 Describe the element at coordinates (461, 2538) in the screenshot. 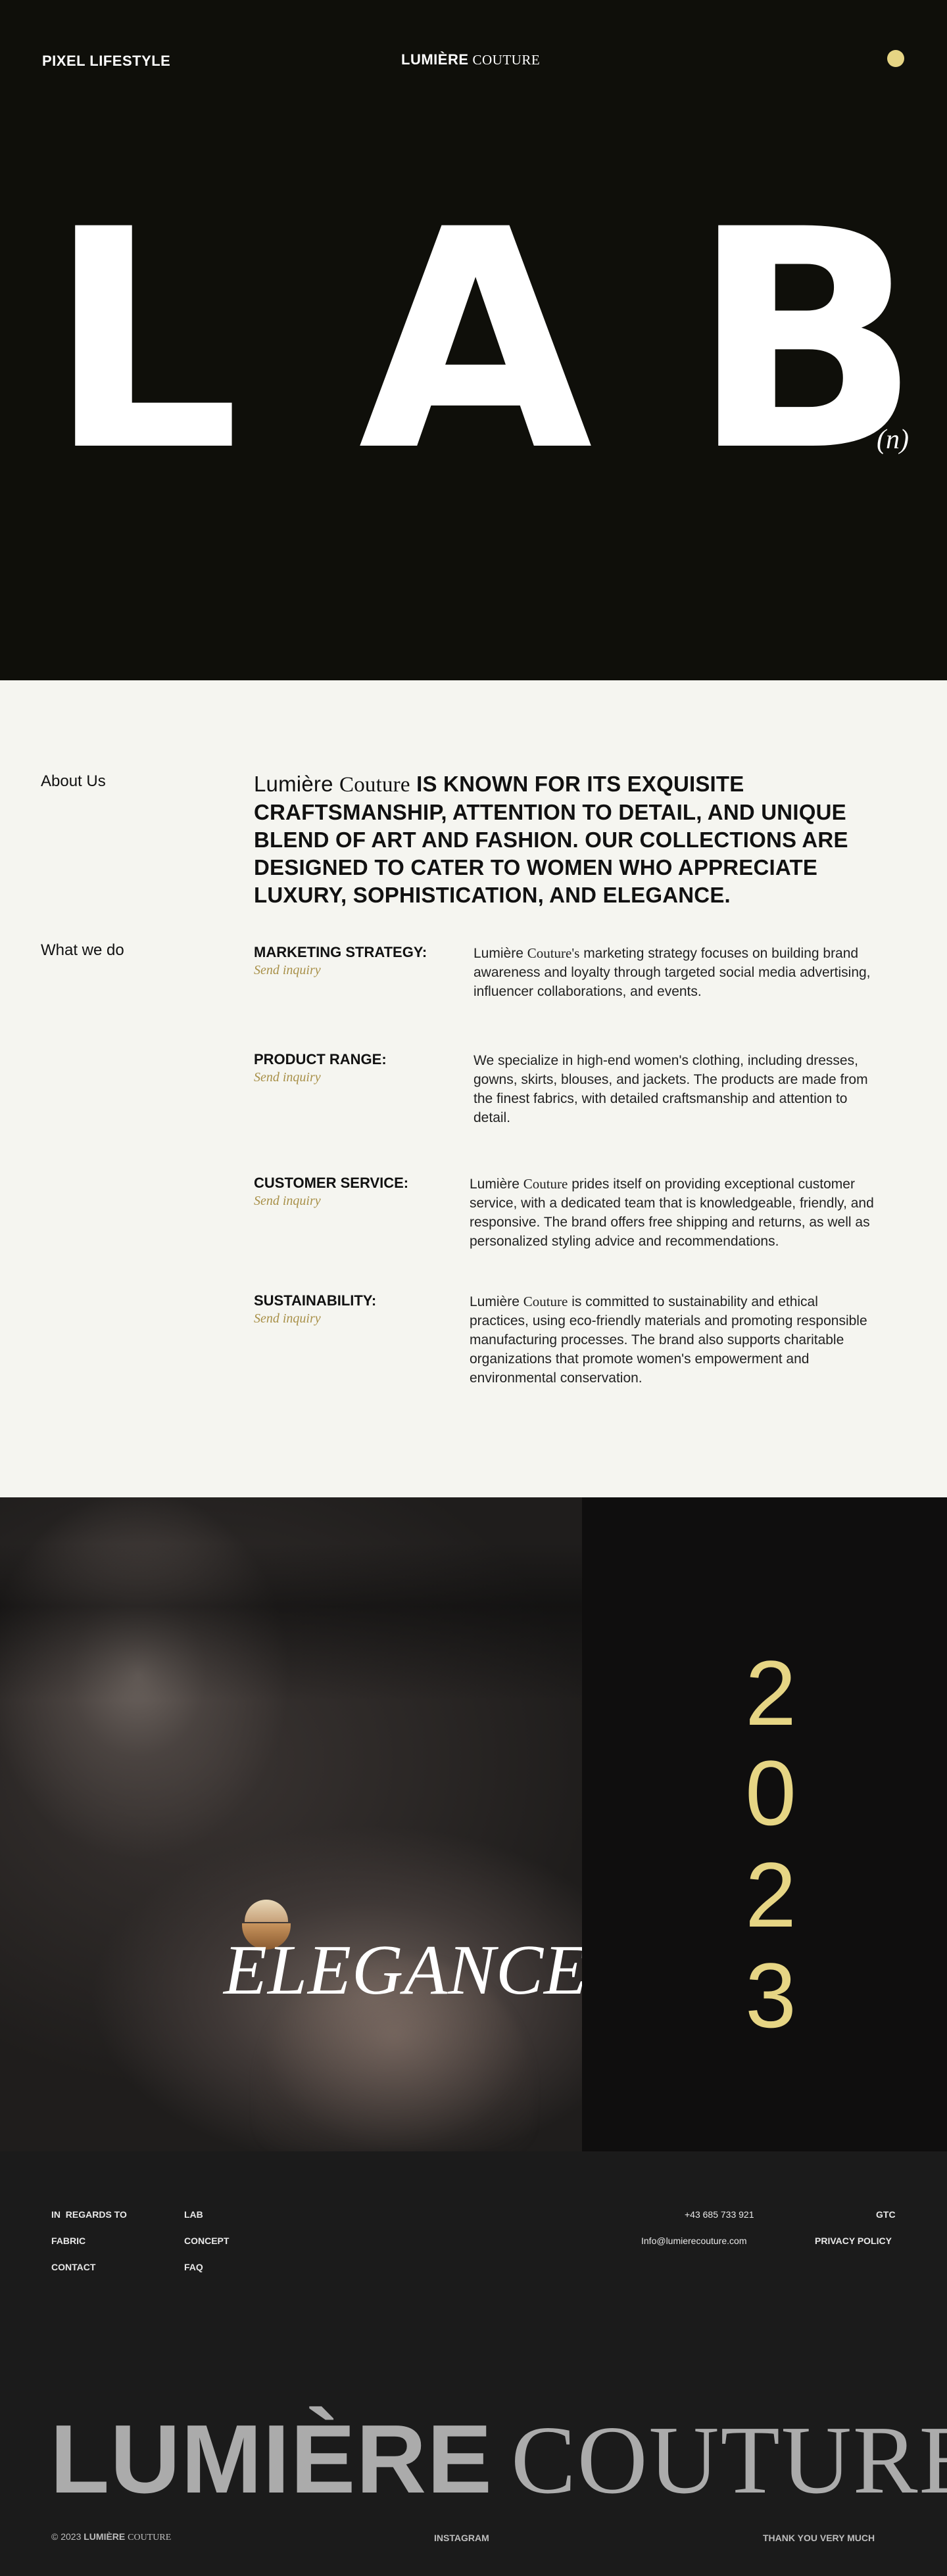

I see `instagram-link: INSTAGRAM` at that location.